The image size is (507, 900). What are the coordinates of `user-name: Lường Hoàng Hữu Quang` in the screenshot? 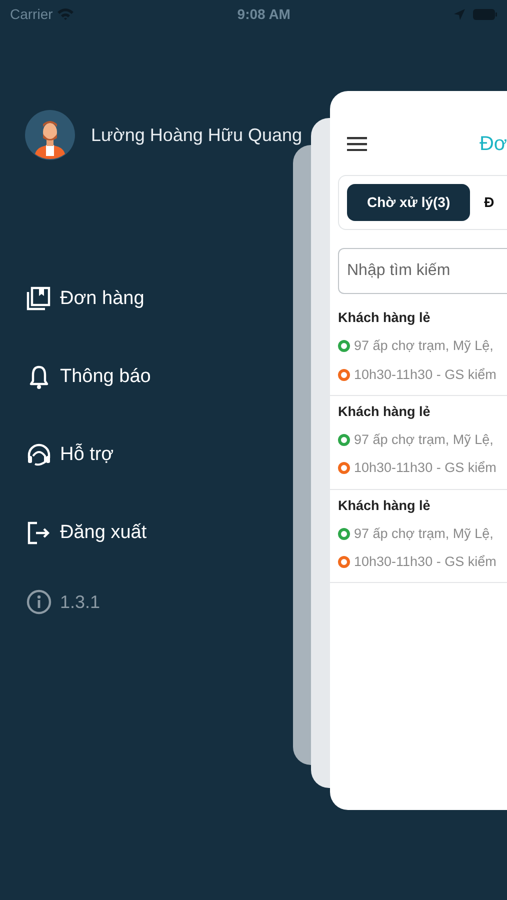 It's located at (196, 135).